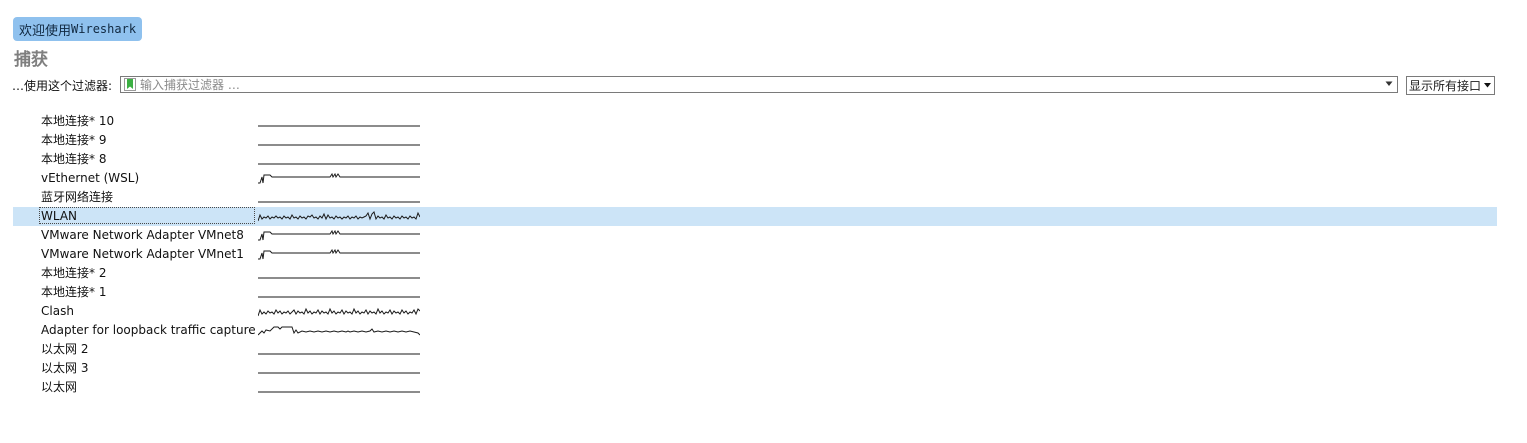 The height and width of the screenshot is (443, 1527). What do you see at coordinates (59, 387) in the screenshot?
I see `interface-name: 以太网` at bounding box center [59, 387].